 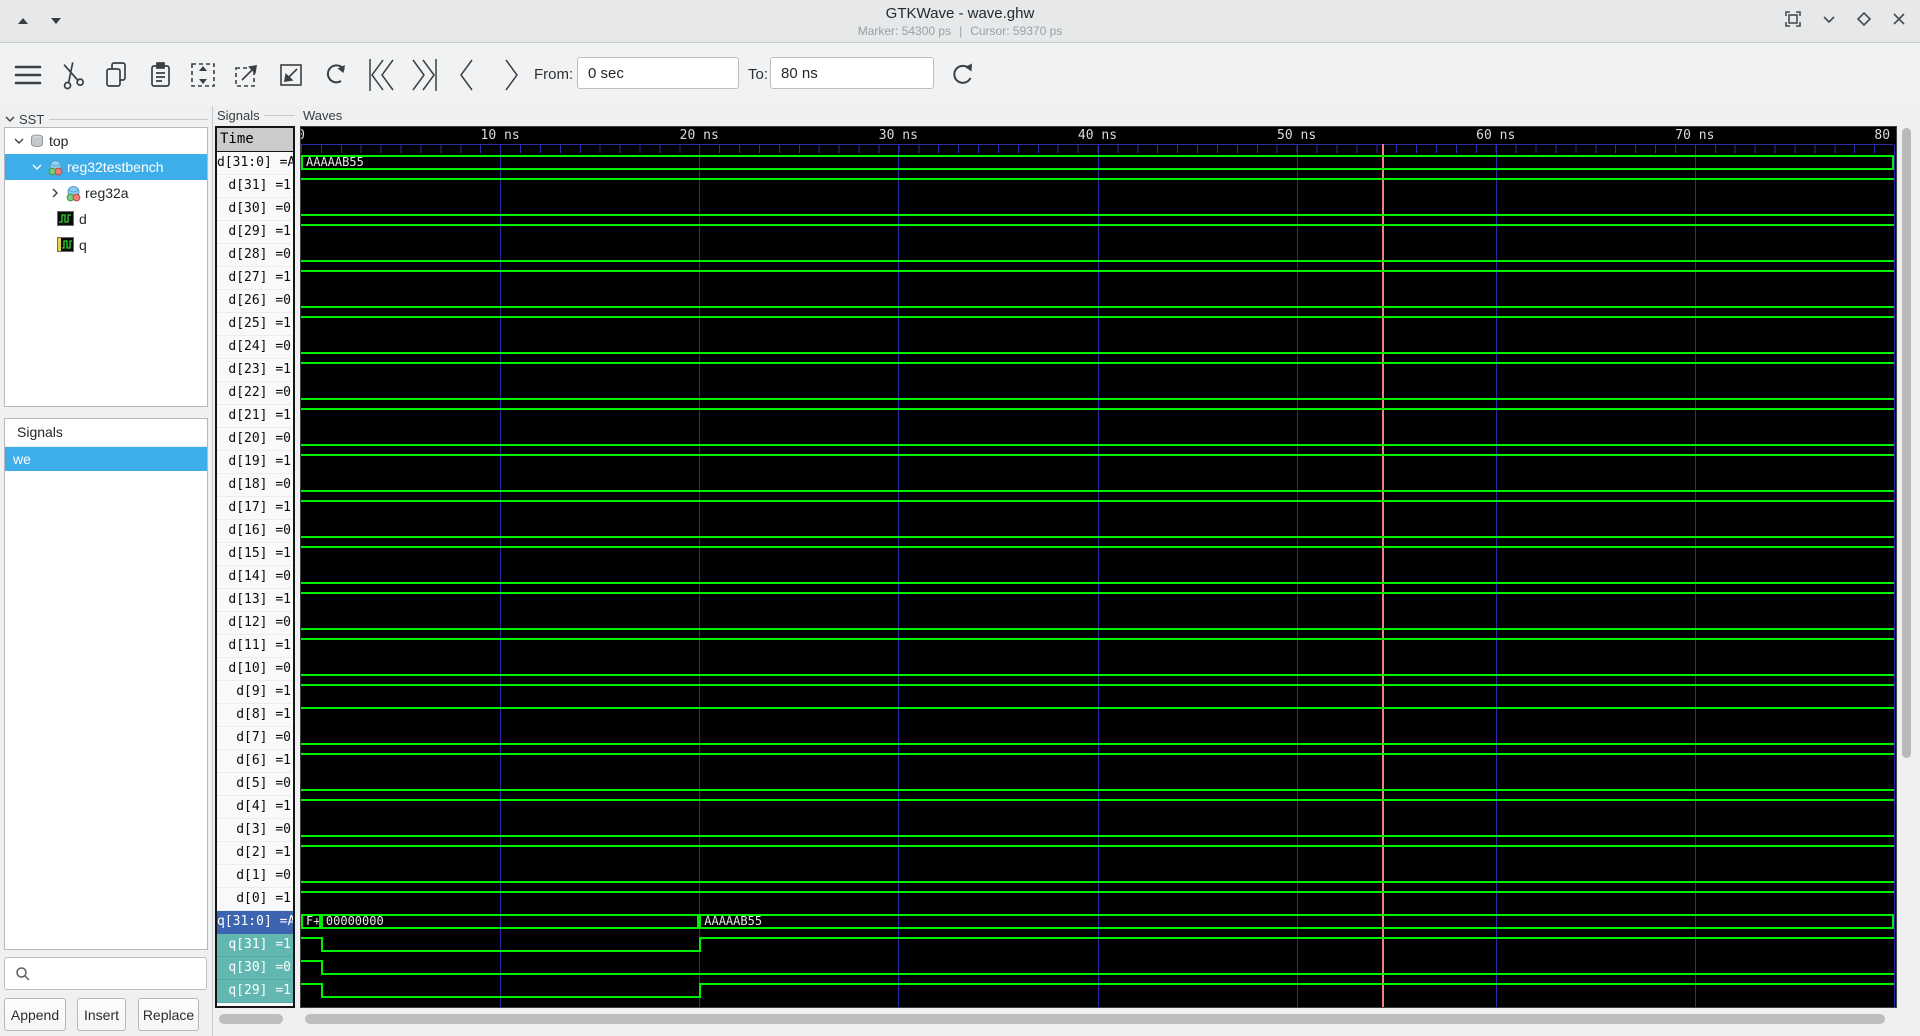 What do you see at coordinates (1899, 19) in the screenshot?
I see `close-icon` at bounding box center [1899, 19].